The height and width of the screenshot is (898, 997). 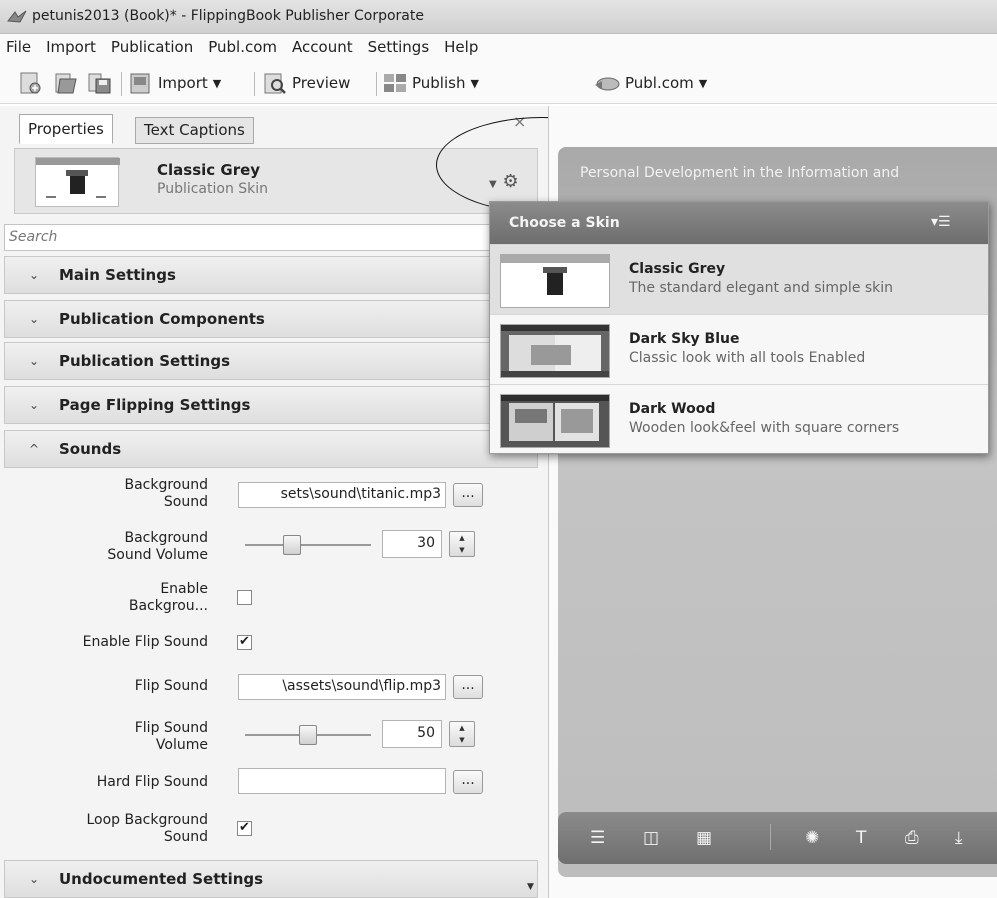 What do you see at coordinates (439, 83) in the screenshot?
I see `publish-label: Publish` at bounding box center [439, 83].